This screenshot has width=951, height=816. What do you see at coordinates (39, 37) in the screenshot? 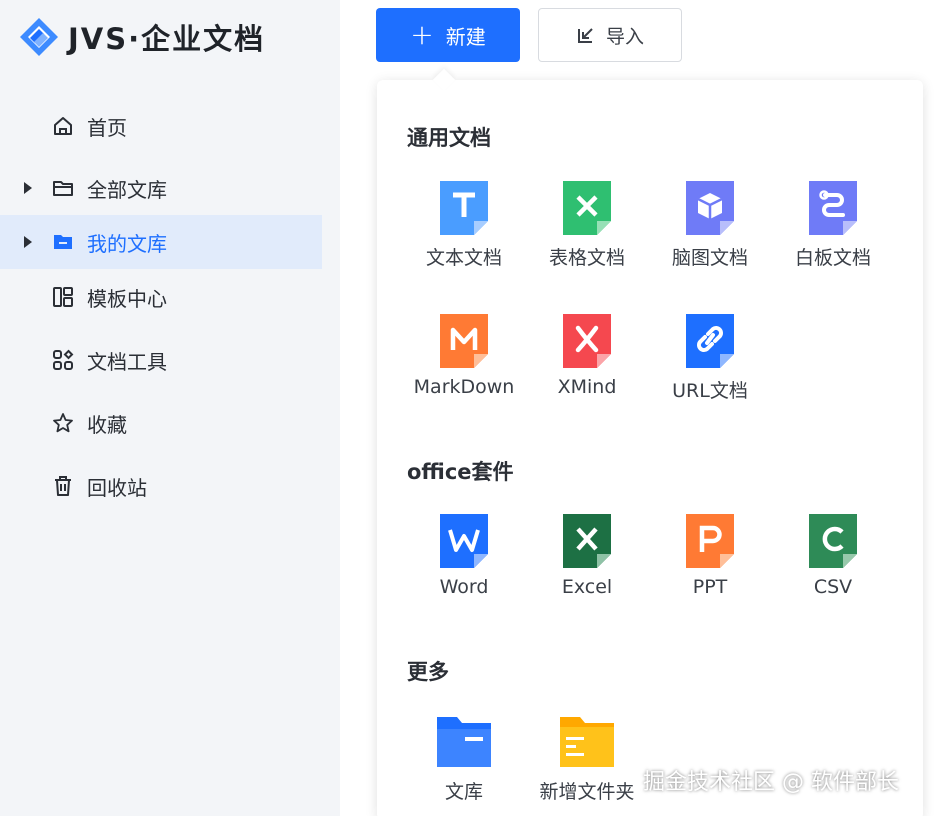
I see `logo-icon` at bounding box center [39, 37].